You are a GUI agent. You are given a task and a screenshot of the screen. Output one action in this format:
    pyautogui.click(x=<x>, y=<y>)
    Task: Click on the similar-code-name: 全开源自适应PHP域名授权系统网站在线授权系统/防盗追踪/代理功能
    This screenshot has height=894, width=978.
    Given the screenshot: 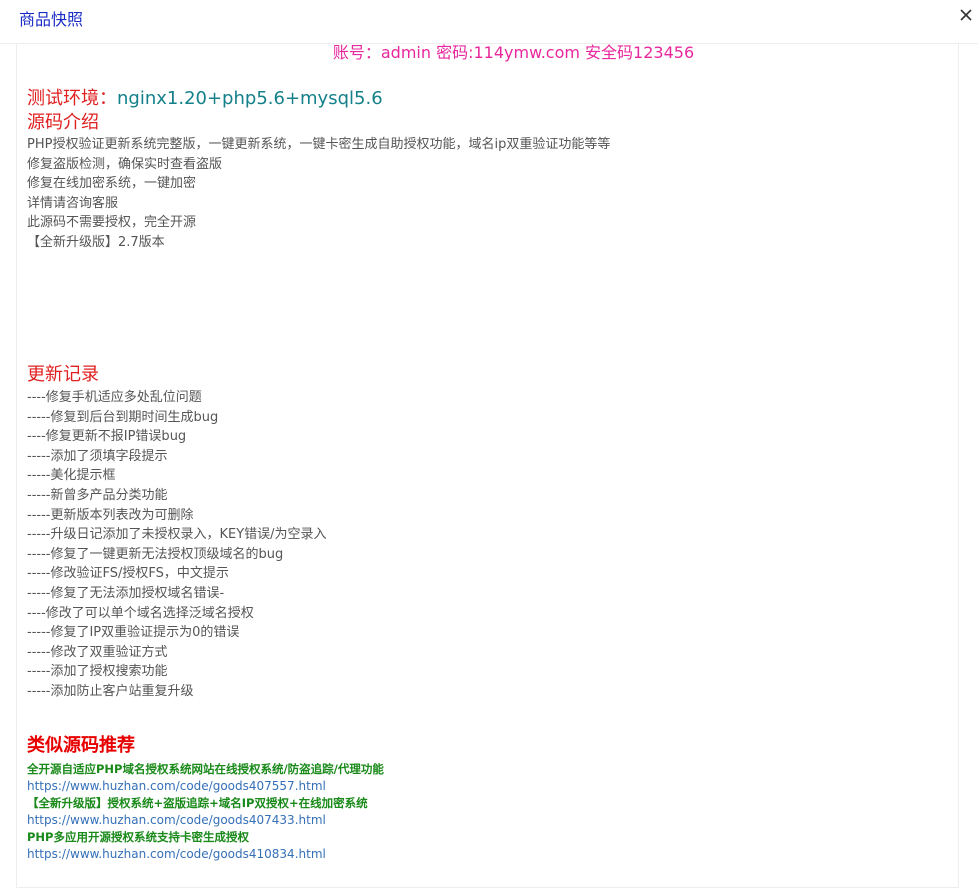 What is the action you would take?
    pyautogui.click(x=205, y=769)
    